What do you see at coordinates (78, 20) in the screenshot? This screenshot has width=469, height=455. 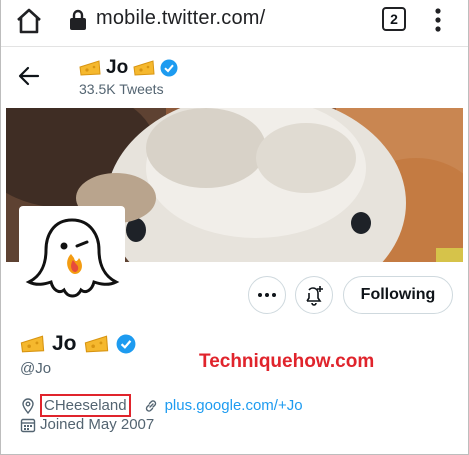 I see `lock-icon` at bounding box center [78, 20].